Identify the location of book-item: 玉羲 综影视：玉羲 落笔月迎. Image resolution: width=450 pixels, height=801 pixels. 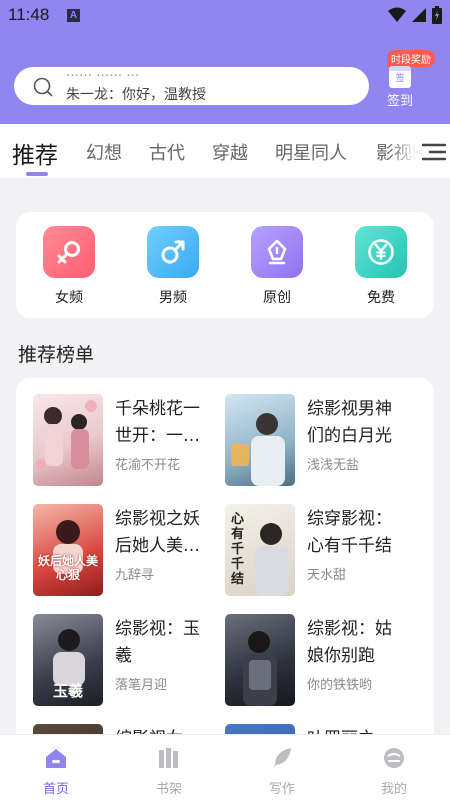
(133, 661).